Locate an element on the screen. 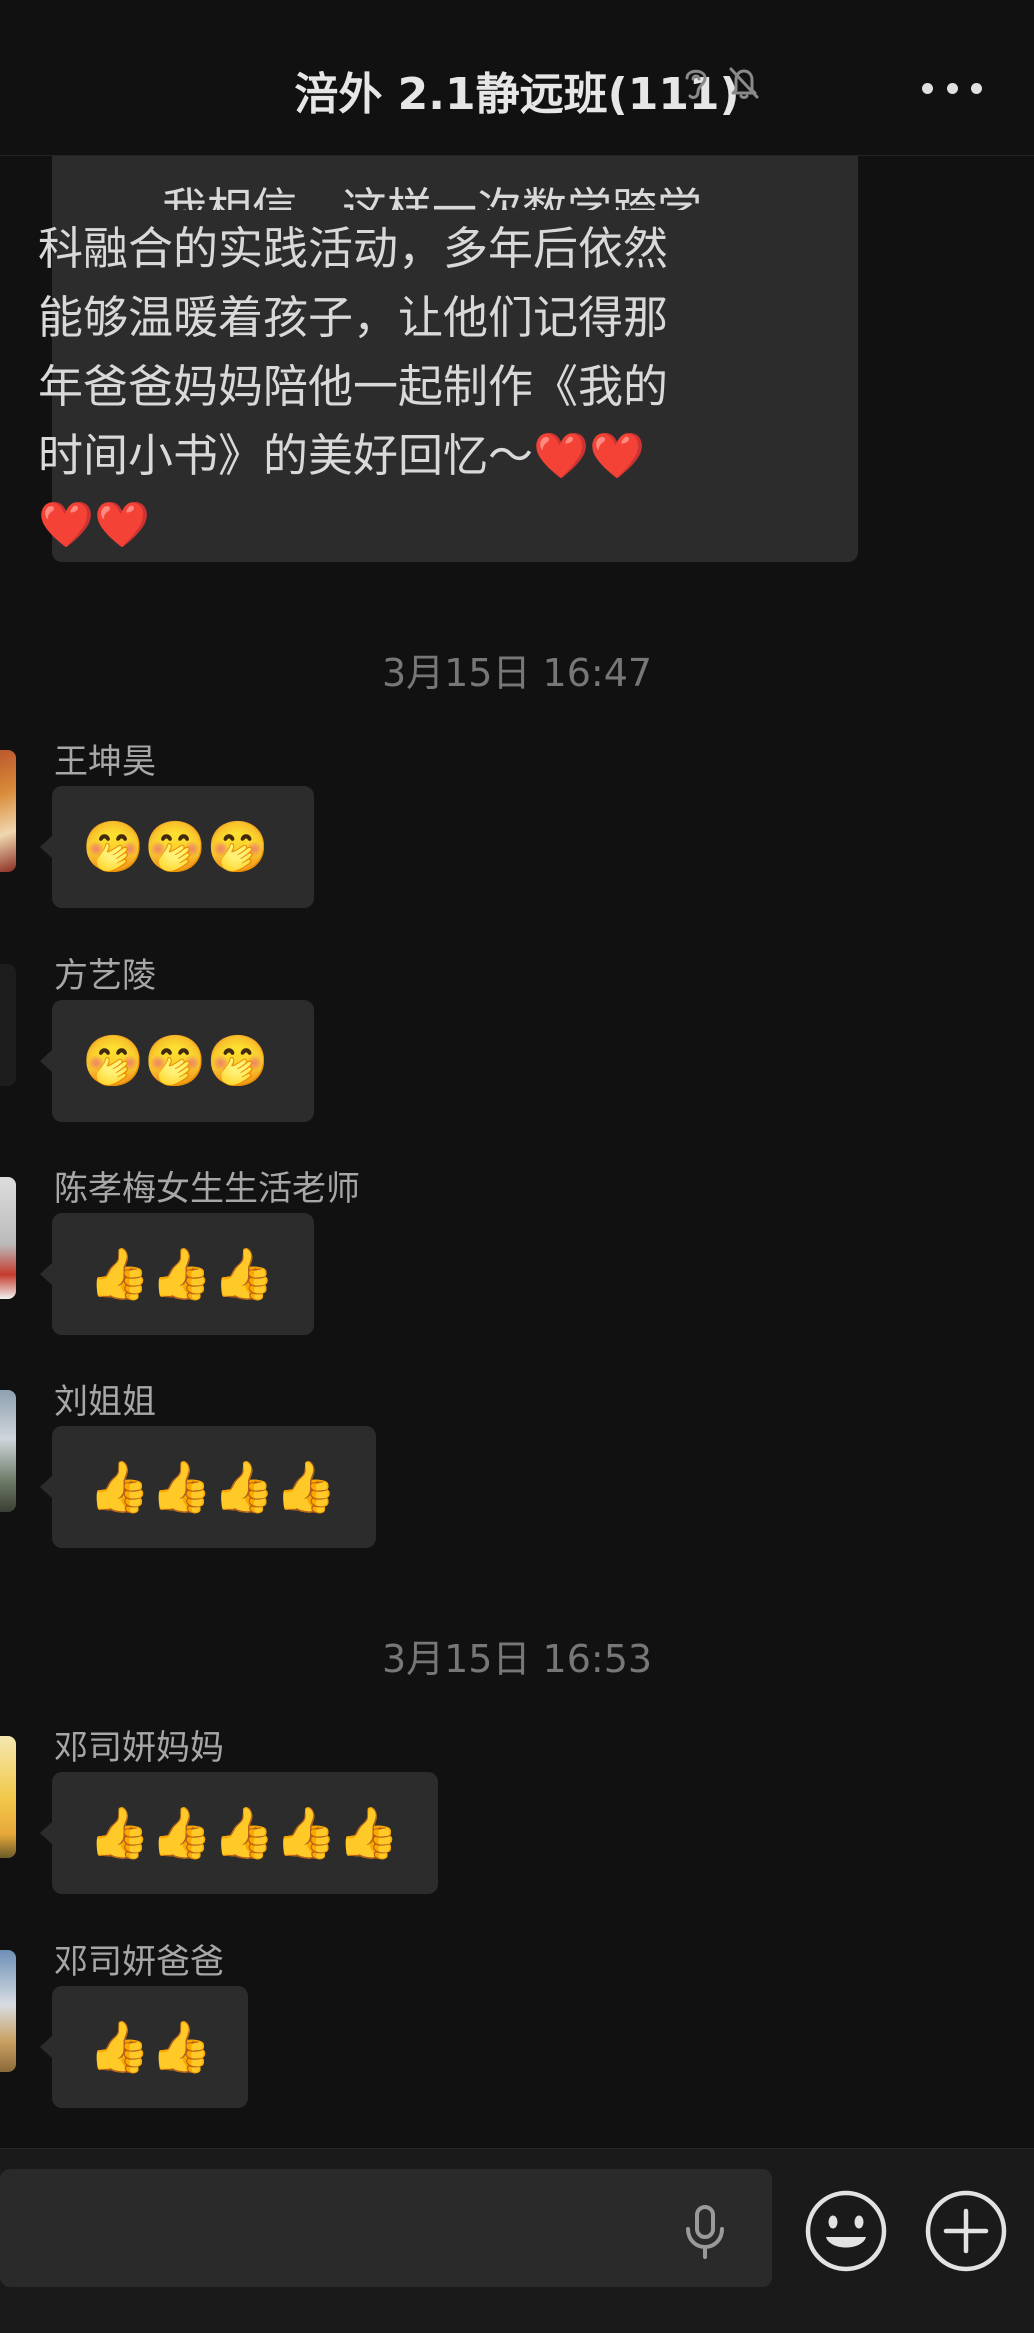 The height and width of the screenshot is (2333, 1034). sender-name: 邓司妍妈妈 is located at coordinates (139, 1748).